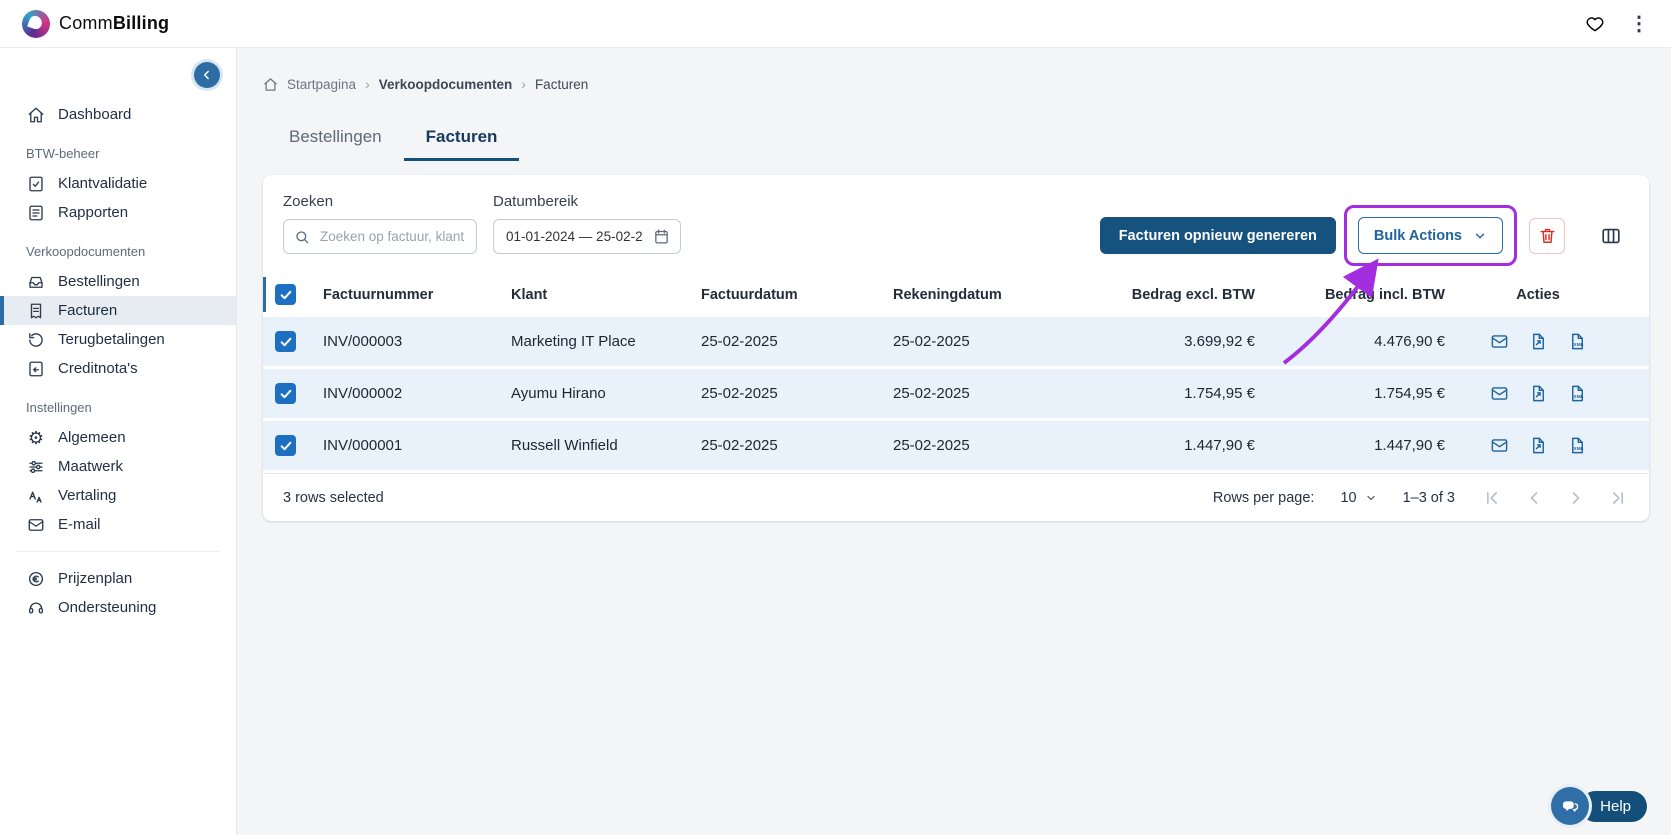 Image resolution: width=1671 pixels, height=835 pixels. What do you see at coordinates (1348, 497) in the screenshot?
I see `rows-per-page-value: 10` at bounding box center [1348, 497].